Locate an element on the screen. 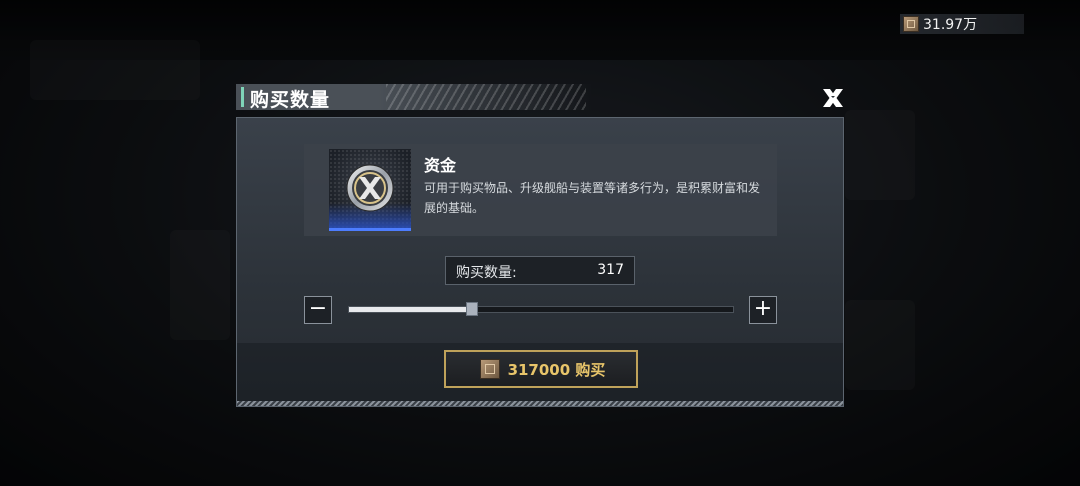 The image size is (1080, 486). currency-amount: 31.97万 is located at coordinates (950, 25).